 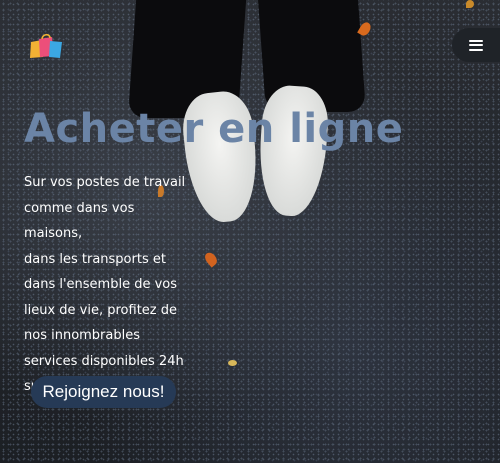 What do you see at coordinates (100, 310) in the screenshot?
I see `hero-description-line: lieux de vie, profitez de` at bounding box center [100, 310].